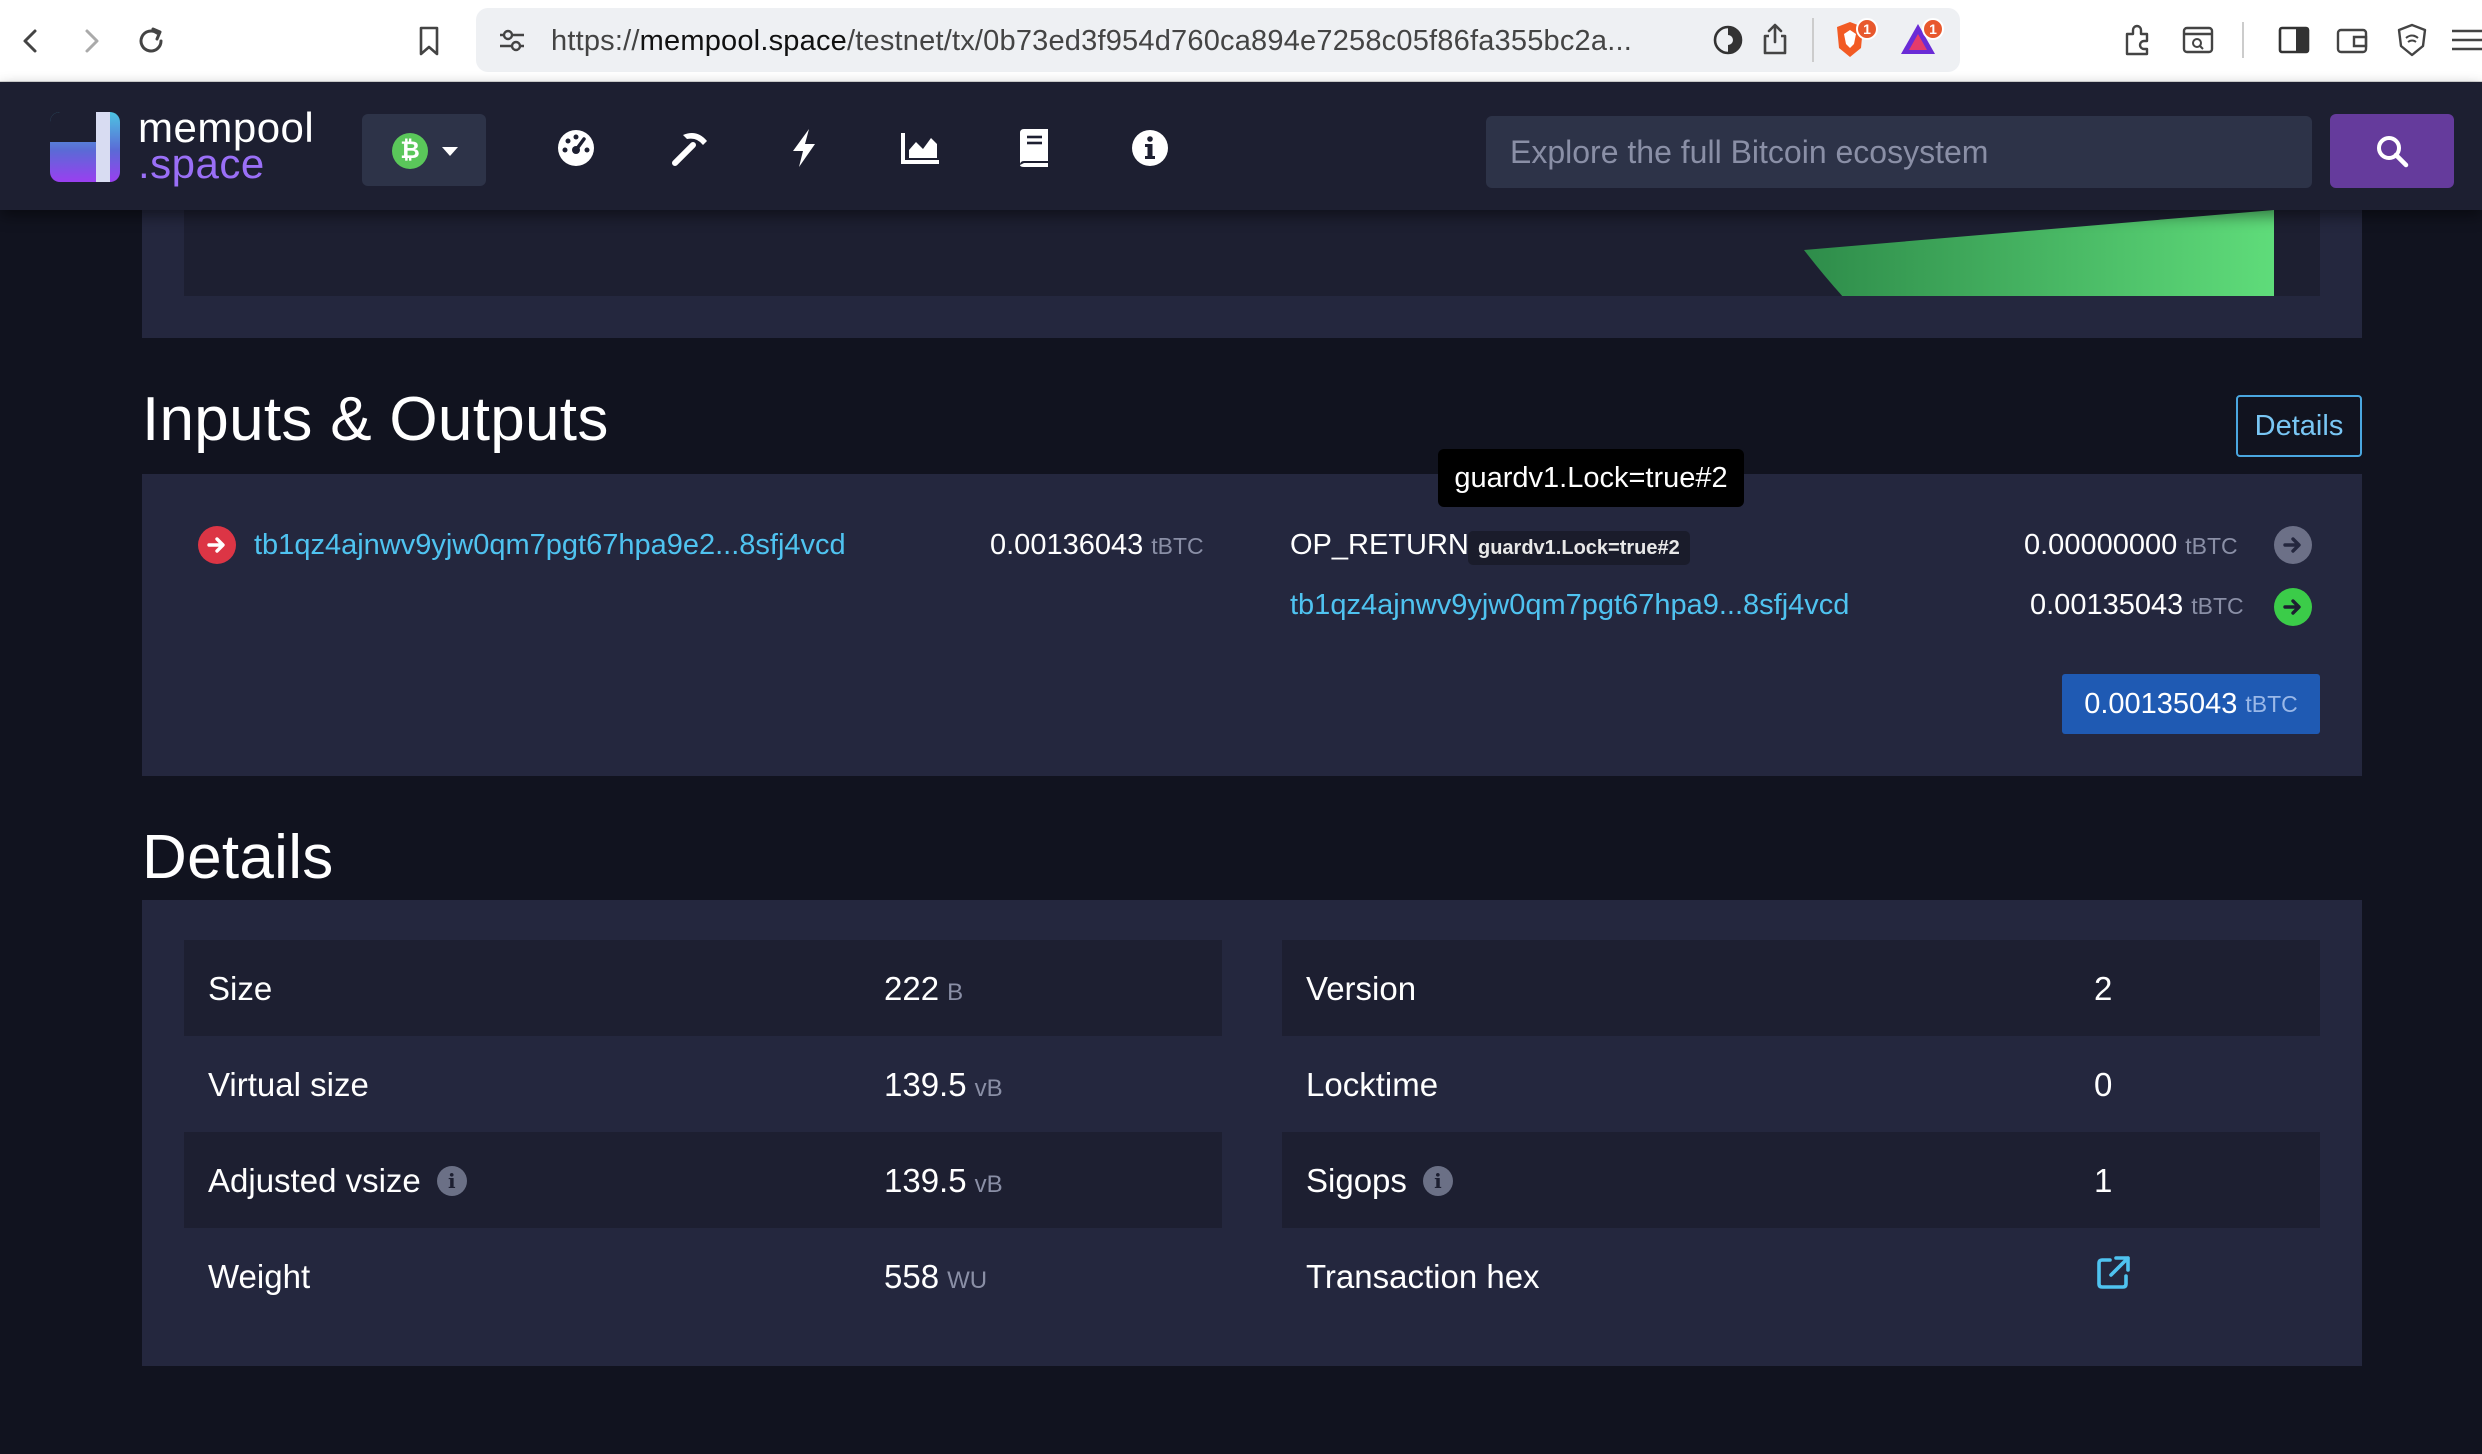 The height and width of the screenshot is (1454, 2482). I want to click on weight-unit: WU, so click(967, 1280).